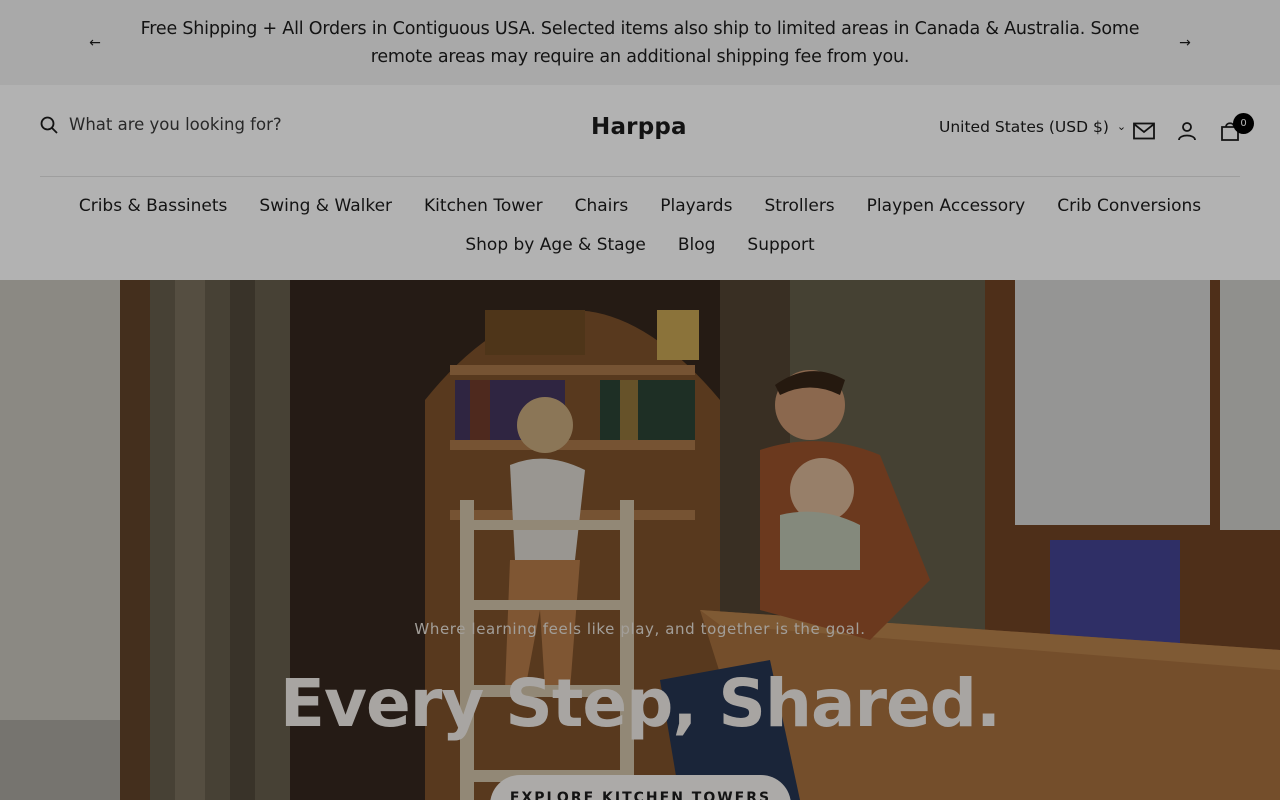 This screenshot has width=1280, height=800. I want to click on hero-title: Every Step, Shared., so click(640, 703).